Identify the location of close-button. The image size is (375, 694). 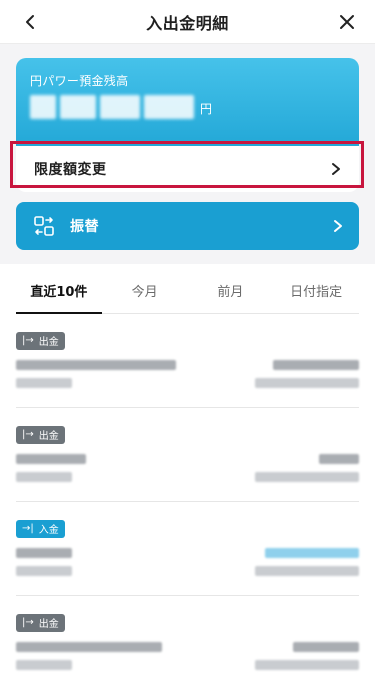
(347, 22).